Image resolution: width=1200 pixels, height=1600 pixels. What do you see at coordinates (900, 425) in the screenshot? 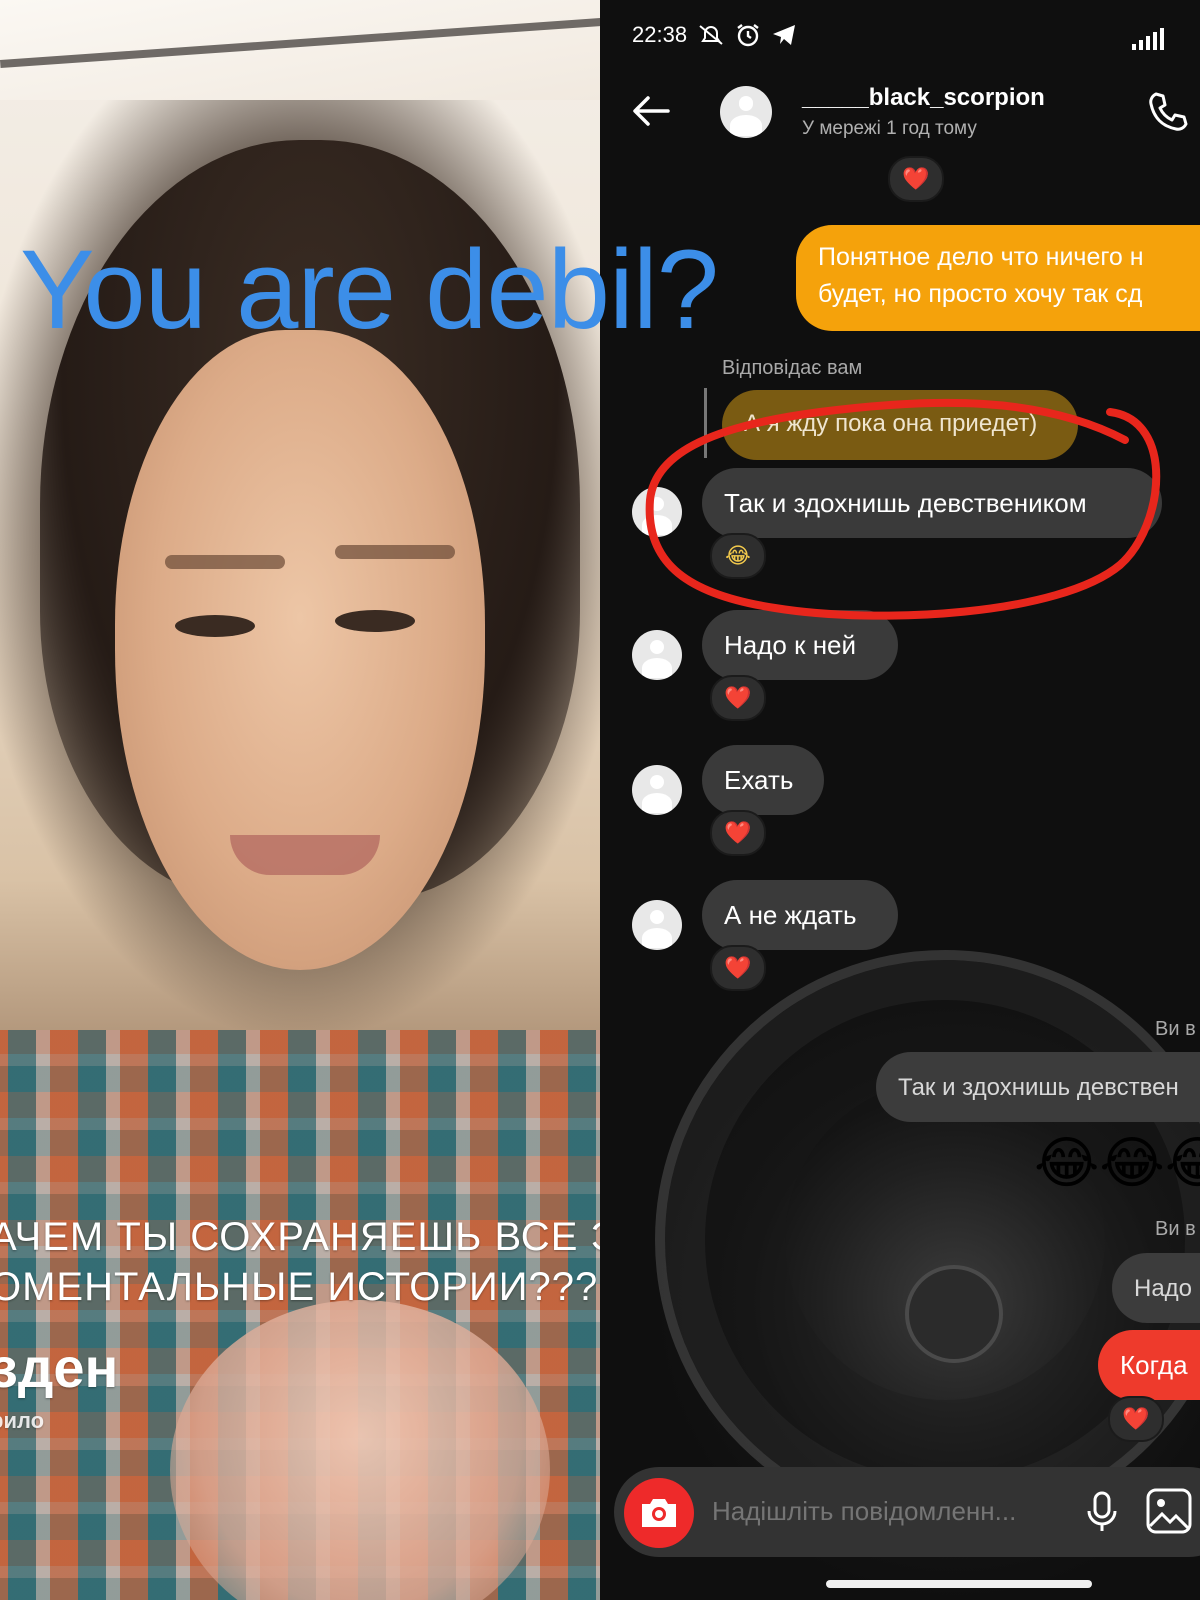
I see `reply-quote-bubble: А я жду пока она приедет)` at bounding box center [900, 425].